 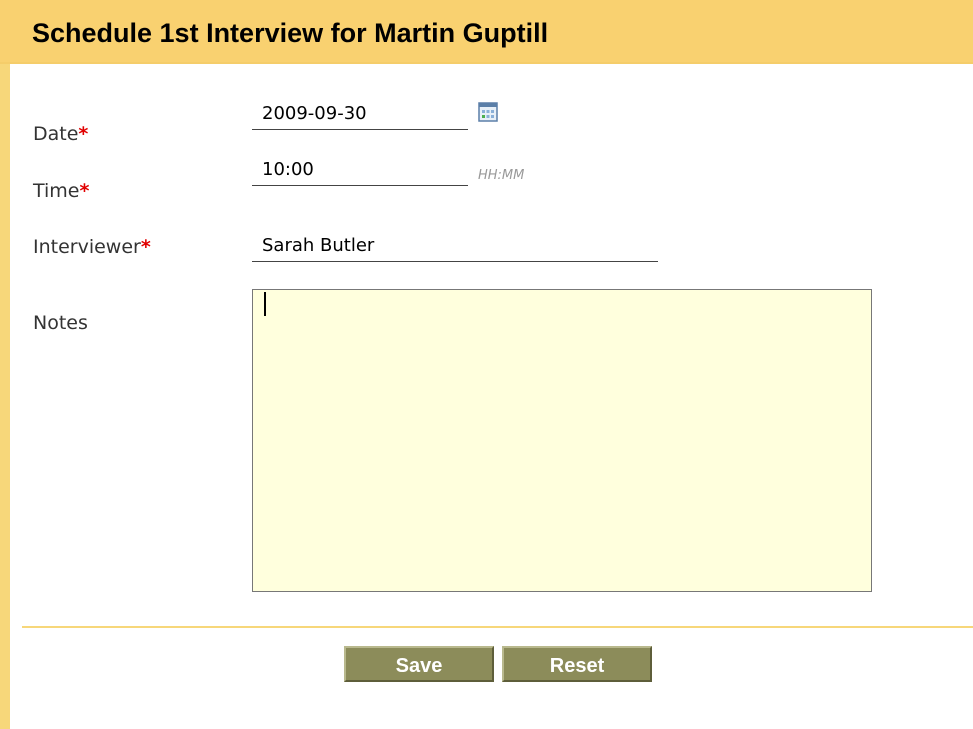 What do you see at coordinates (265, 304) in the screenshot?
I see `text-cursor` at bounding box center [265, 304].